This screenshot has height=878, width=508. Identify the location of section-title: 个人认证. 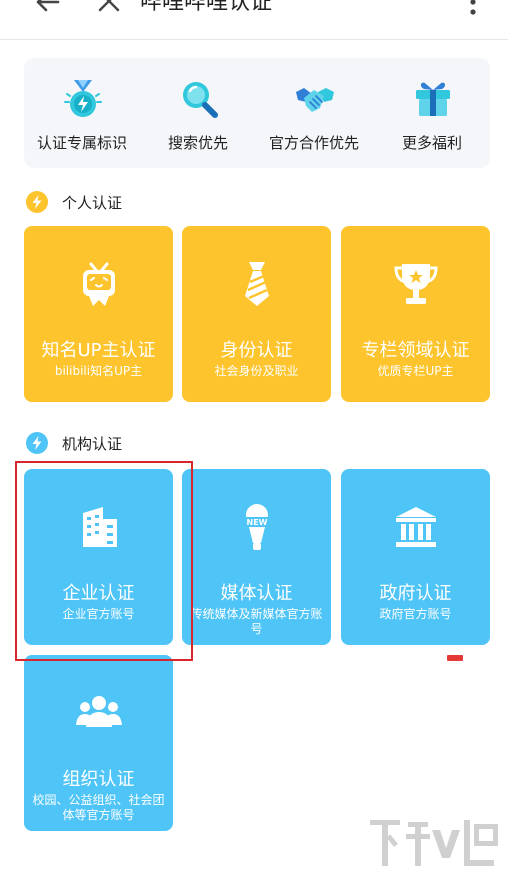
(92, 203).